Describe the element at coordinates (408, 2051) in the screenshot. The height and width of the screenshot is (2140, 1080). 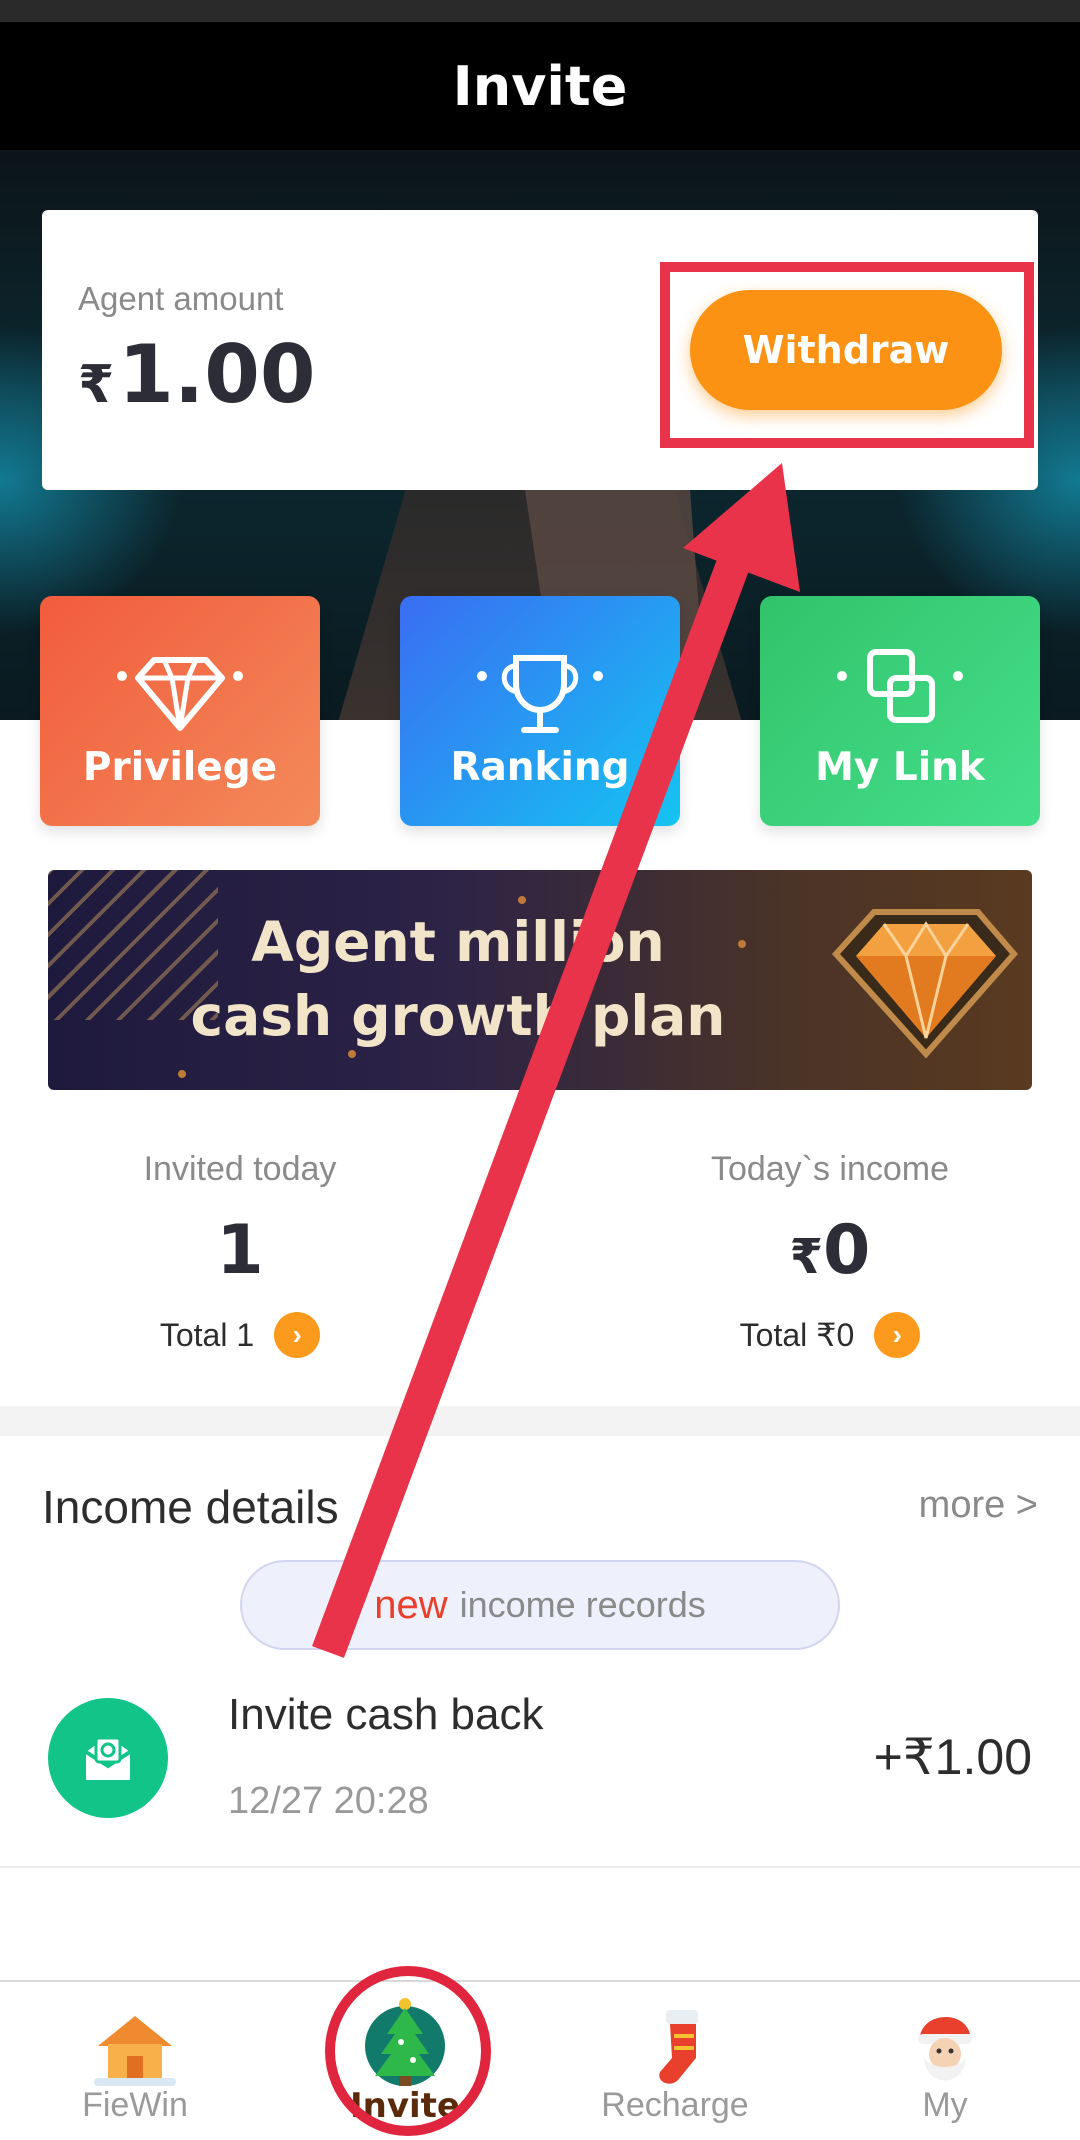
I see `invite-tab-highlight-circle` at that location.